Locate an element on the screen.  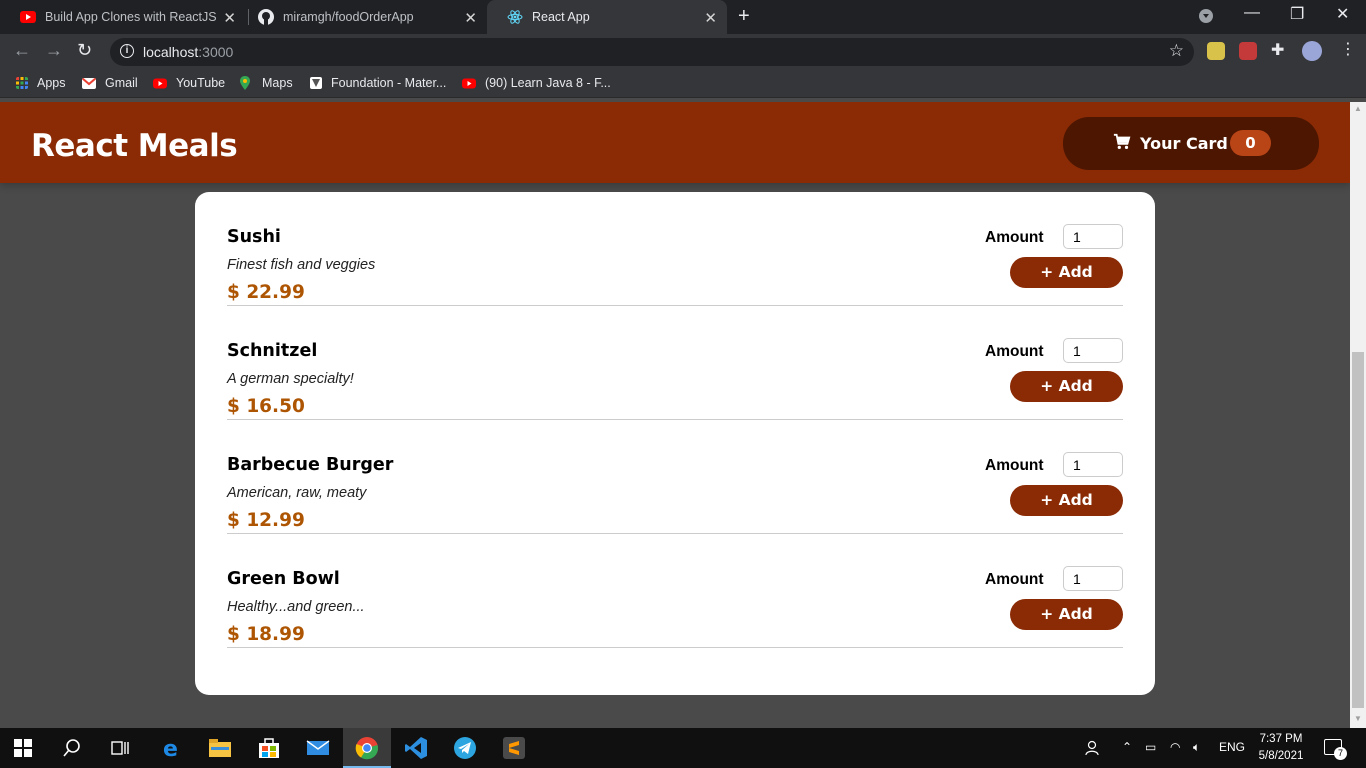
search-icon is located at coordinates (72, 748).